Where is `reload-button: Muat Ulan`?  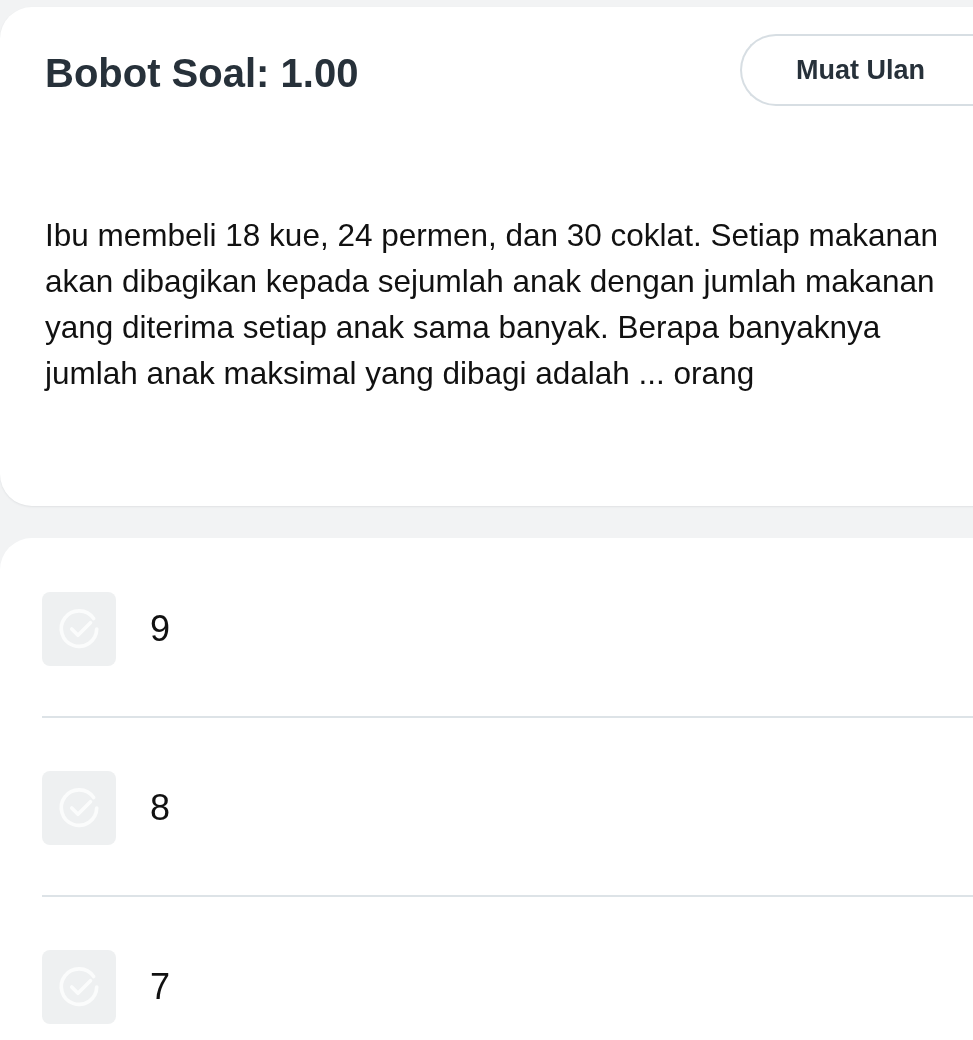
reload-button: Muat Ulan is located at coordinates (856, 70).